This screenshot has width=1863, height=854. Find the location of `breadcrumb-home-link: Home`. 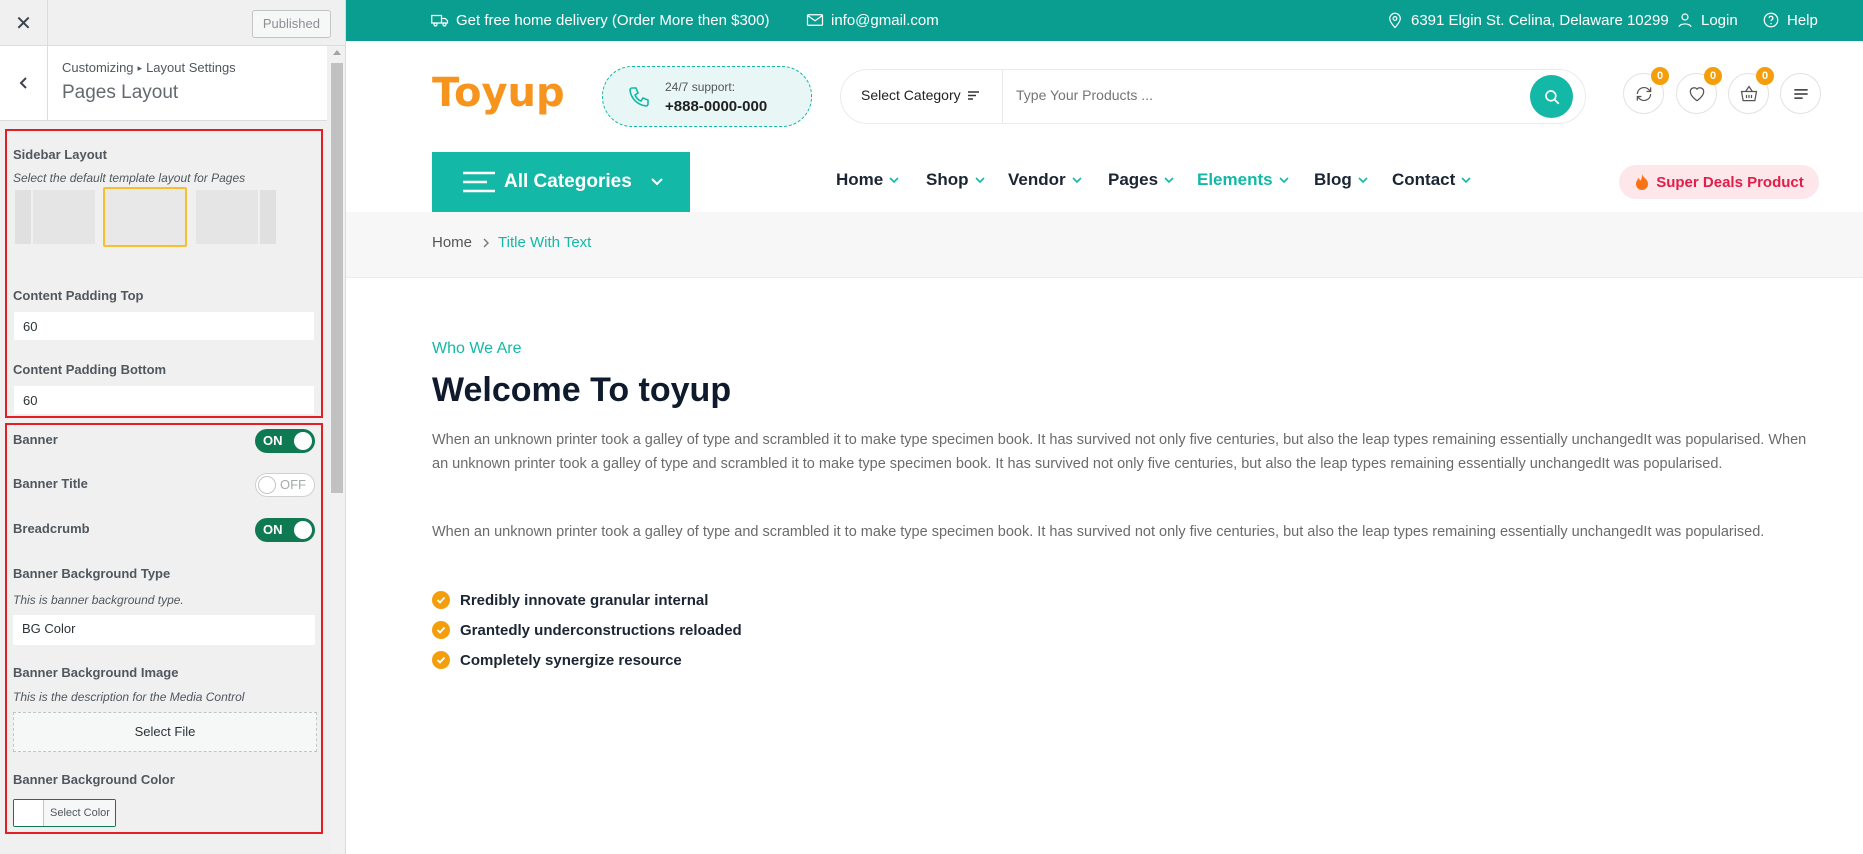

breadcrumb-home-link: Home is located at coordinates (452, 242).